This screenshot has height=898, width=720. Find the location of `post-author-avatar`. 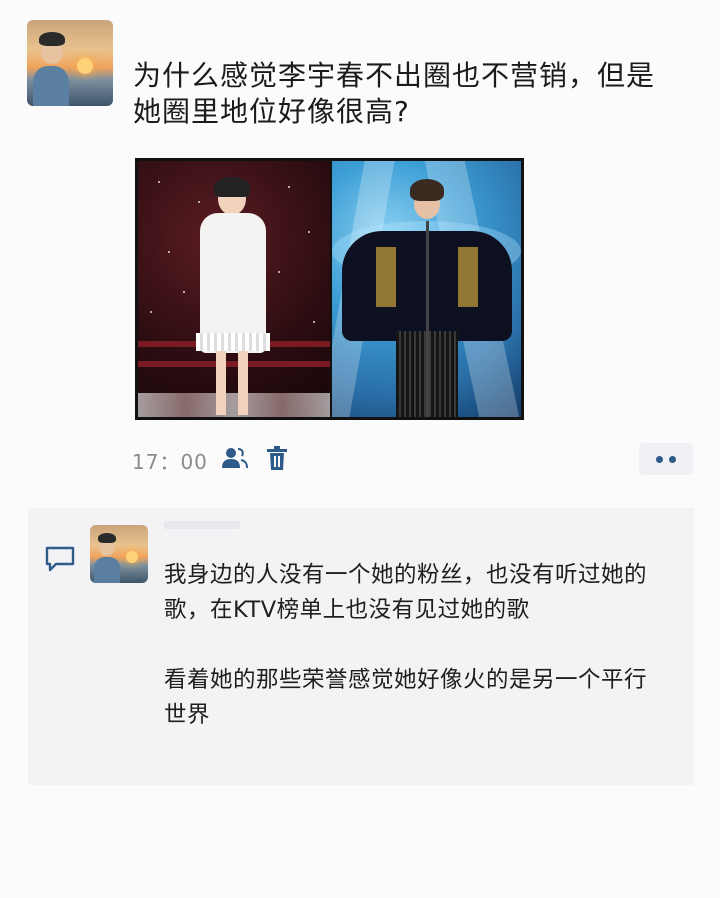

post-author-avatar is located at coordinates (70, 63).